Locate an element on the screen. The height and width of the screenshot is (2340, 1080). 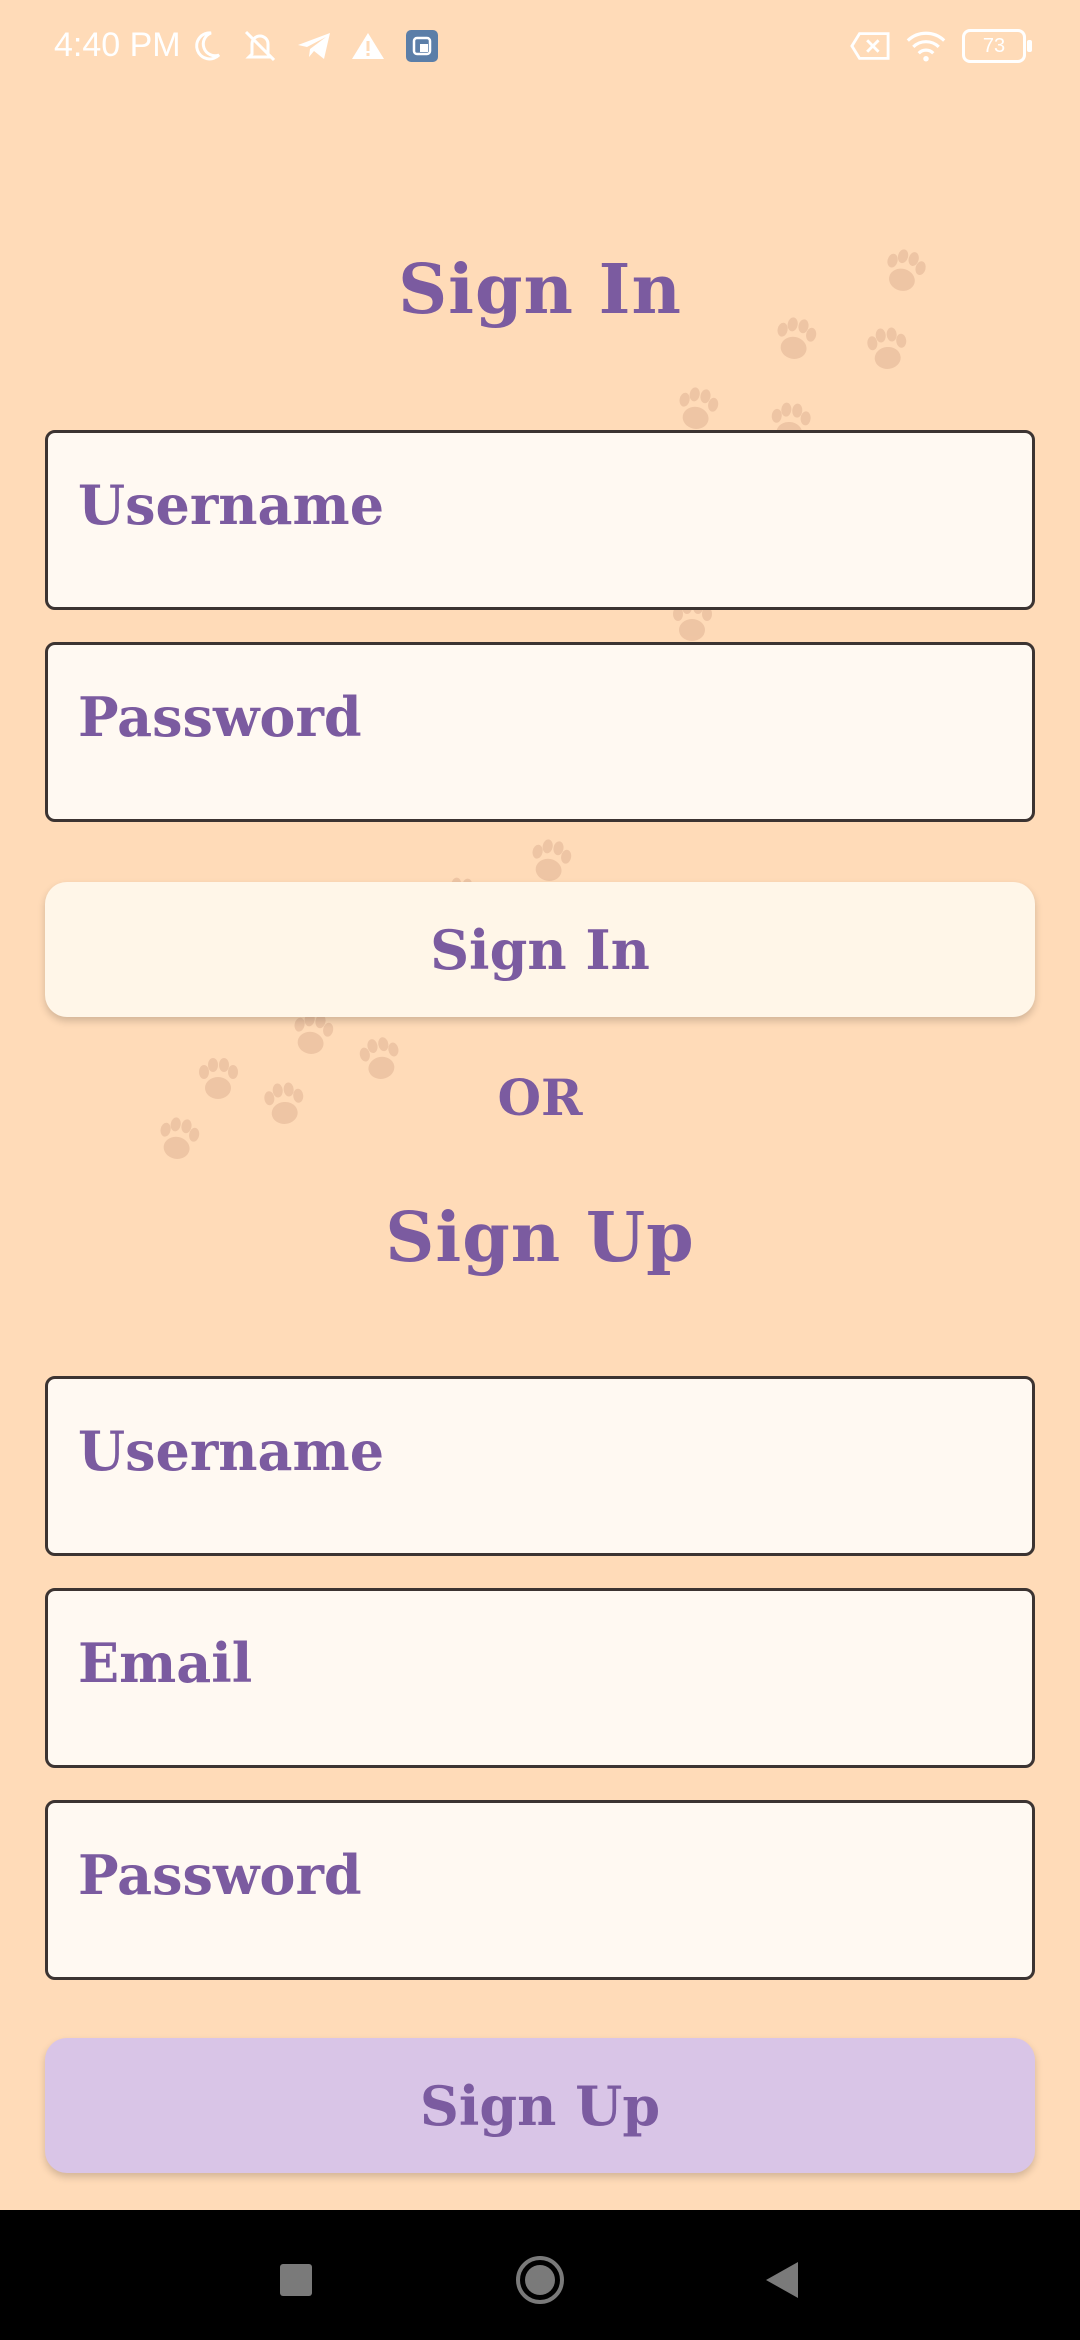
navigation-bar is located at coordinates (540, 2275).